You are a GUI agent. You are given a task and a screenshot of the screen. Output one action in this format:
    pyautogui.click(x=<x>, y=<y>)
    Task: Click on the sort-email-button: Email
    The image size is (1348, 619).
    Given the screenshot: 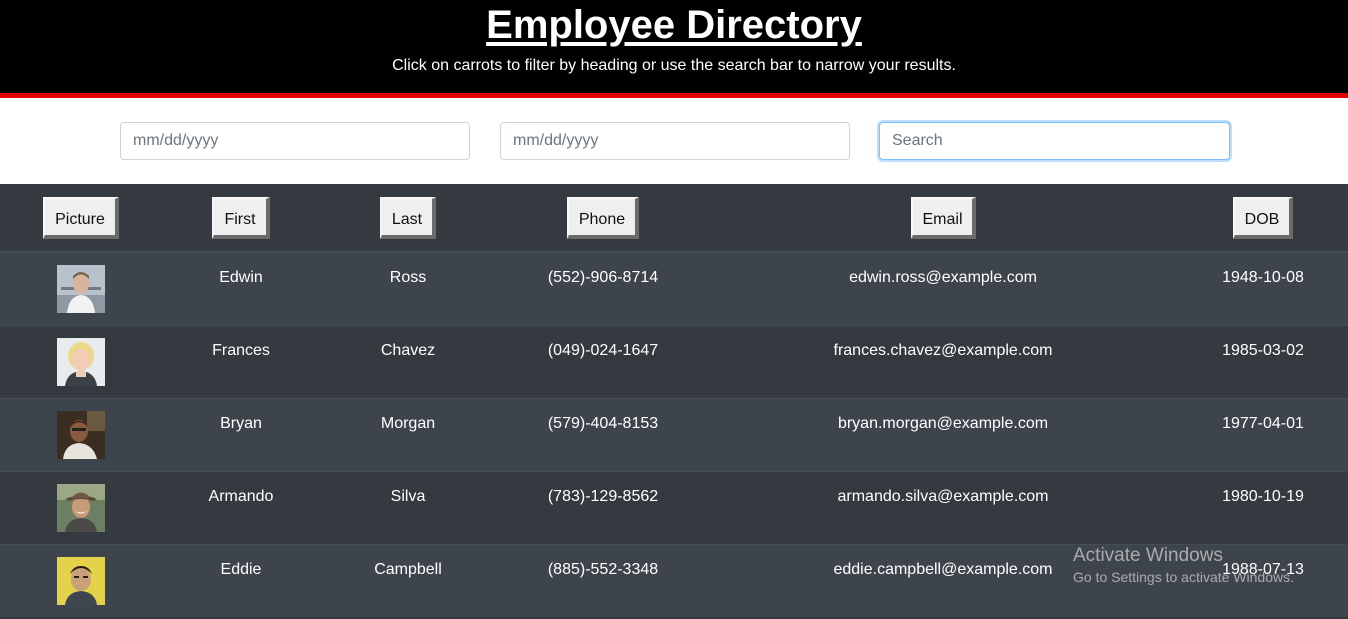 What is the action you would take?
    pyautogui.click(x=943, y=218)
    